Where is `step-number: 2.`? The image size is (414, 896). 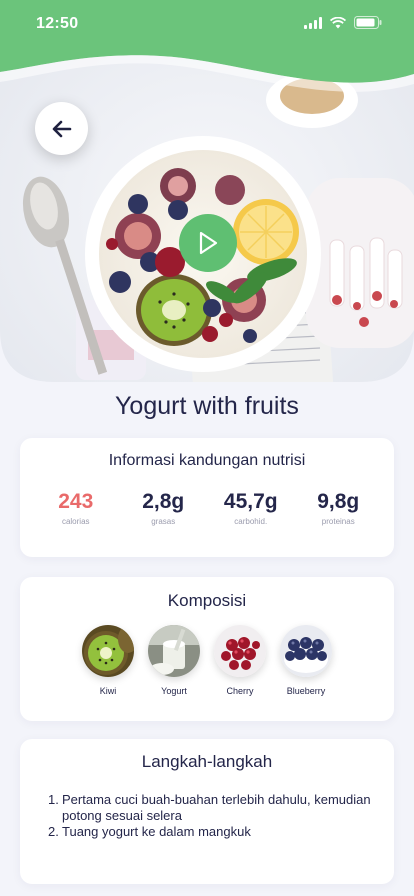 step-number: 2. is located at coordinates (53, 831).